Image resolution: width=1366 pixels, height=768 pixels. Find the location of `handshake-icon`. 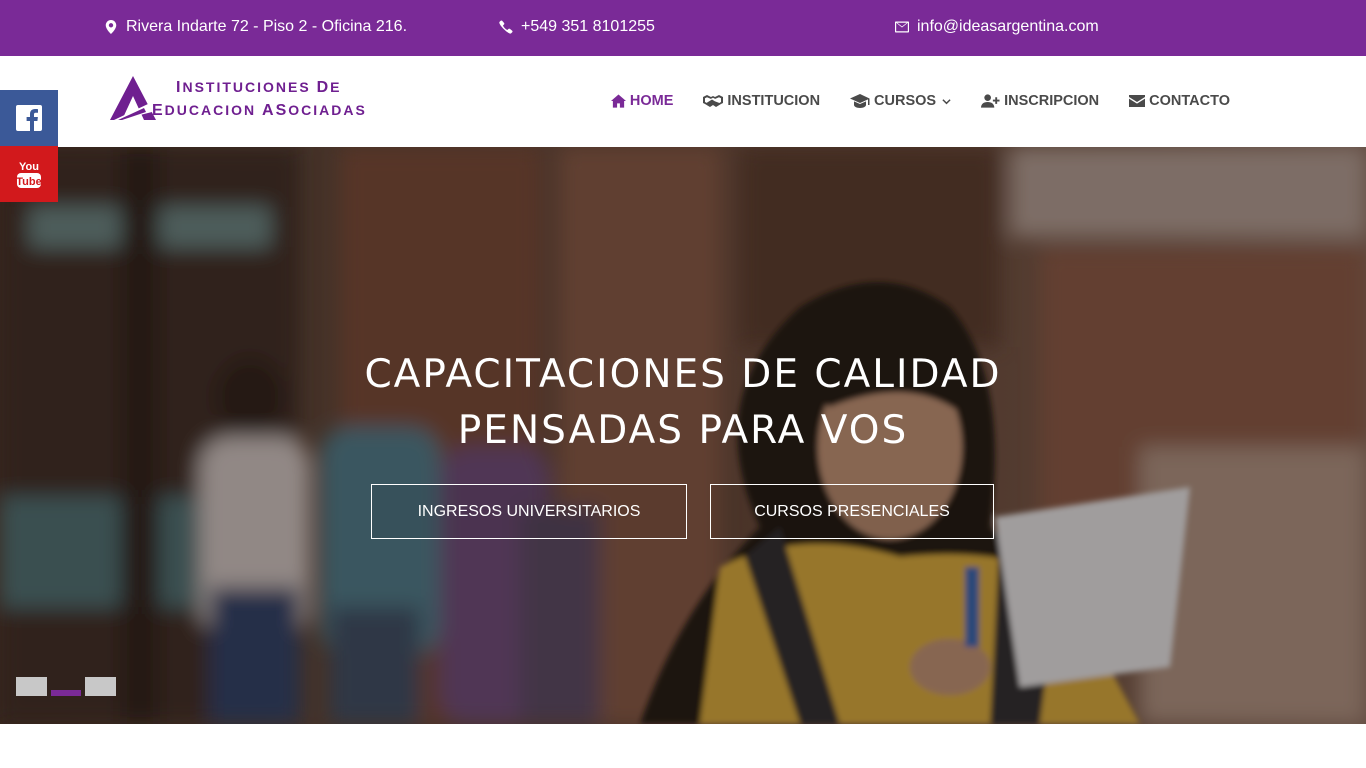

handshake-icon is located at coordinates (713, 101).